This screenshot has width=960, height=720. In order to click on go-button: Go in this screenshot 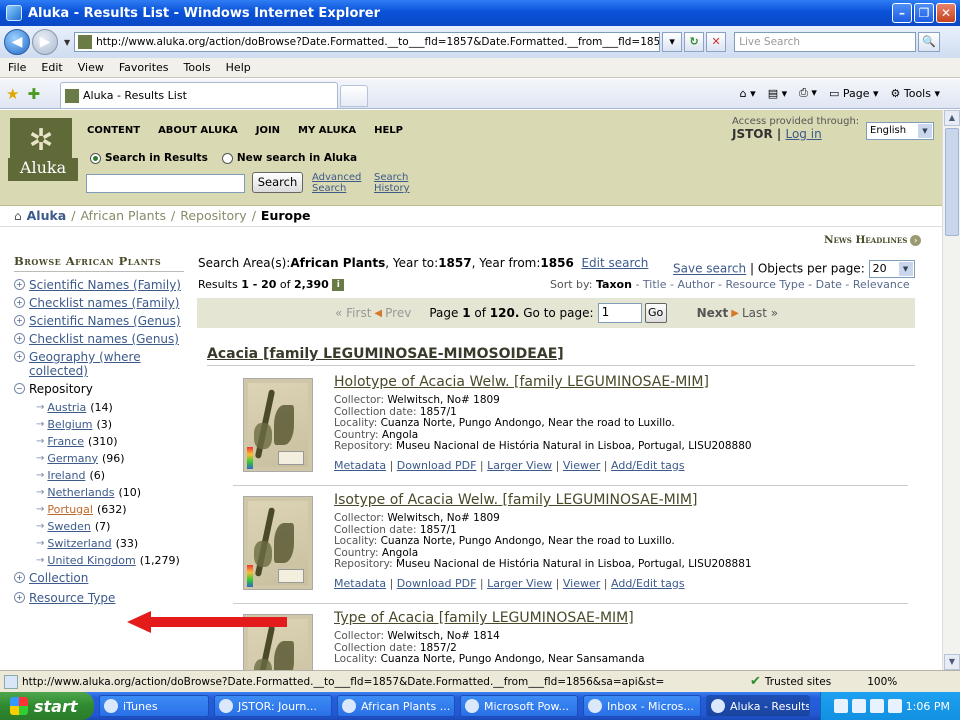, I will do `click(655, 313)`.